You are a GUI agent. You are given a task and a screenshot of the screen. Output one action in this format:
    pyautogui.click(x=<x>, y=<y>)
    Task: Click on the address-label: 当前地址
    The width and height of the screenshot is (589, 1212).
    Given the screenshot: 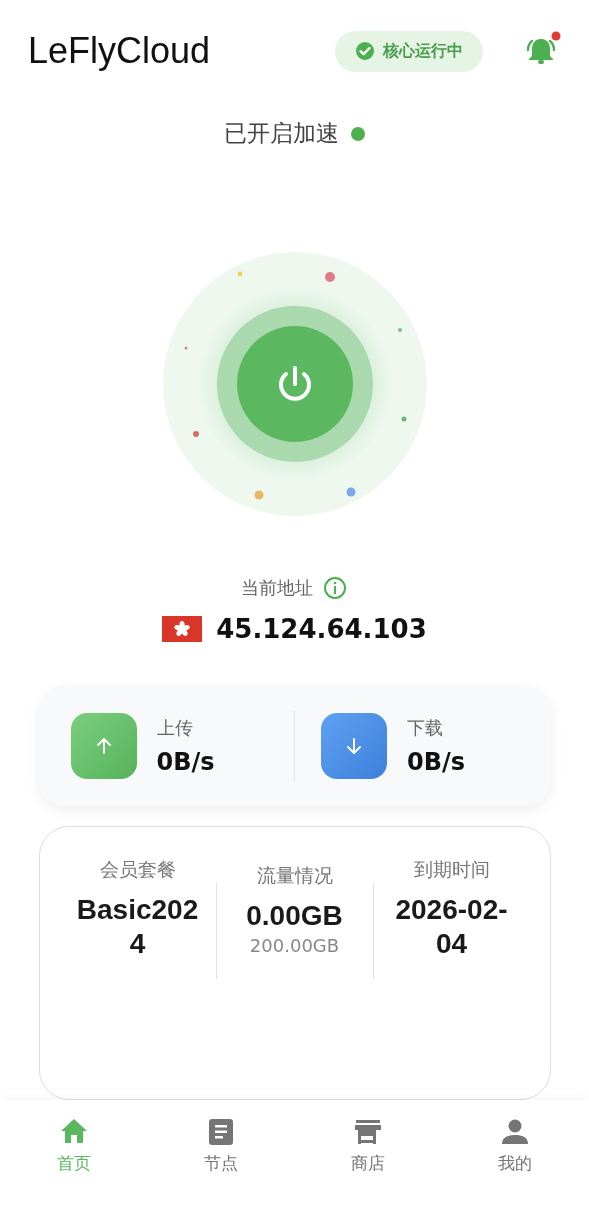 What is the action you would take?
    pyautogui.click(x=277, y=588)
    